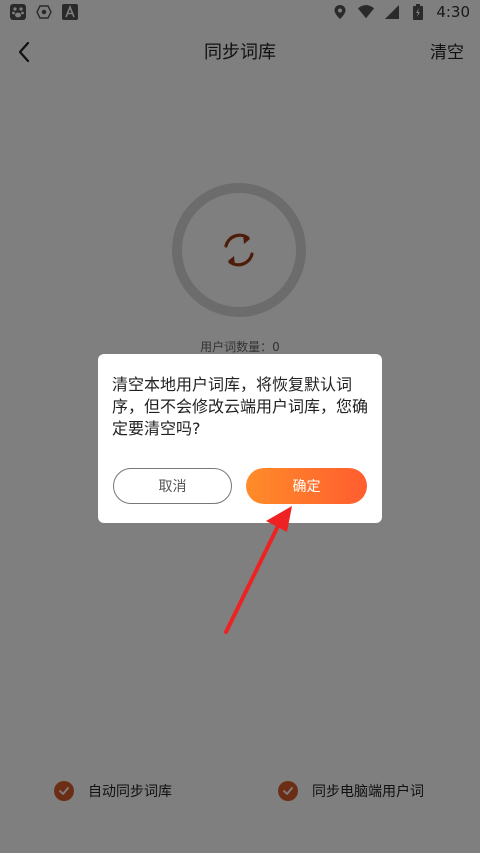 This screenshot has height=853, width=480. I want to click on cancel-button: 取消, so click(172, 486).